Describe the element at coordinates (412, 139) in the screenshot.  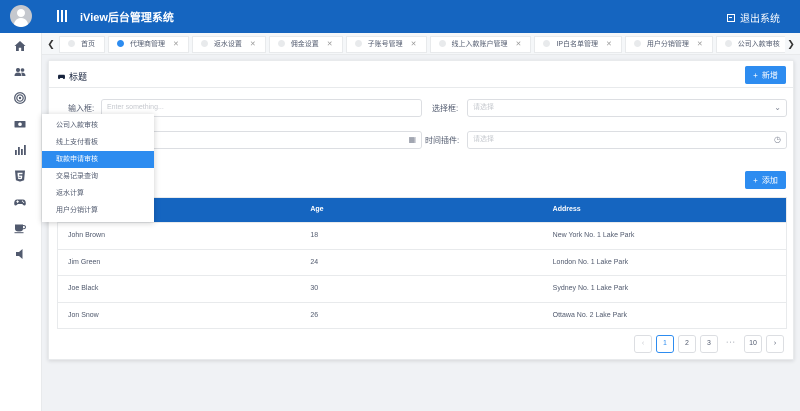
I see `calendar-icon: ▦` at that location.